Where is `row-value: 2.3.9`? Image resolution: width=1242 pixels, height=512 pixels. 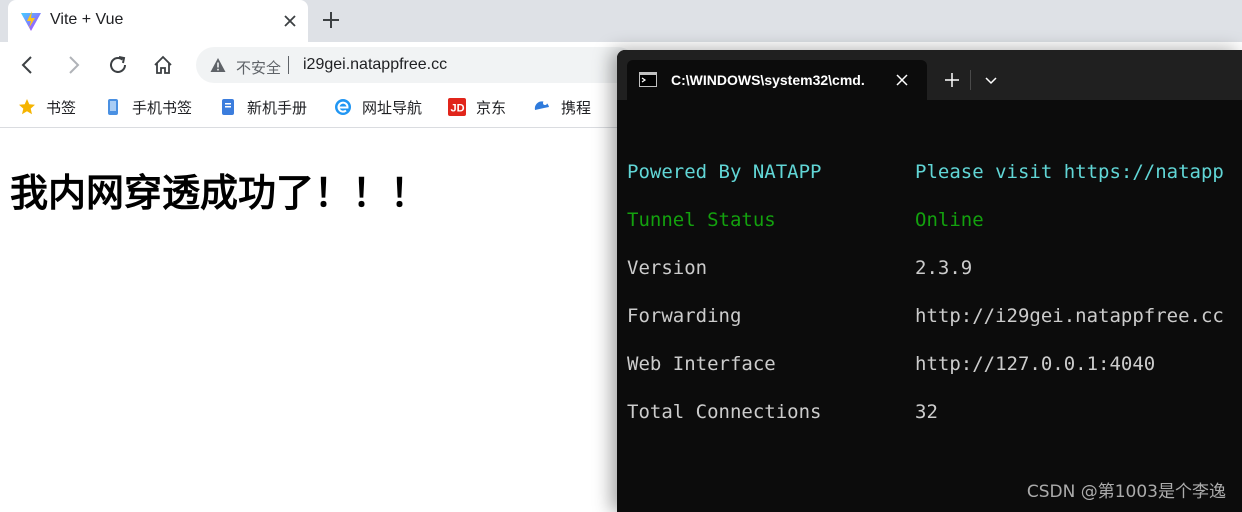 row-value: 2.3.9 is located at coordinates (944, 268).